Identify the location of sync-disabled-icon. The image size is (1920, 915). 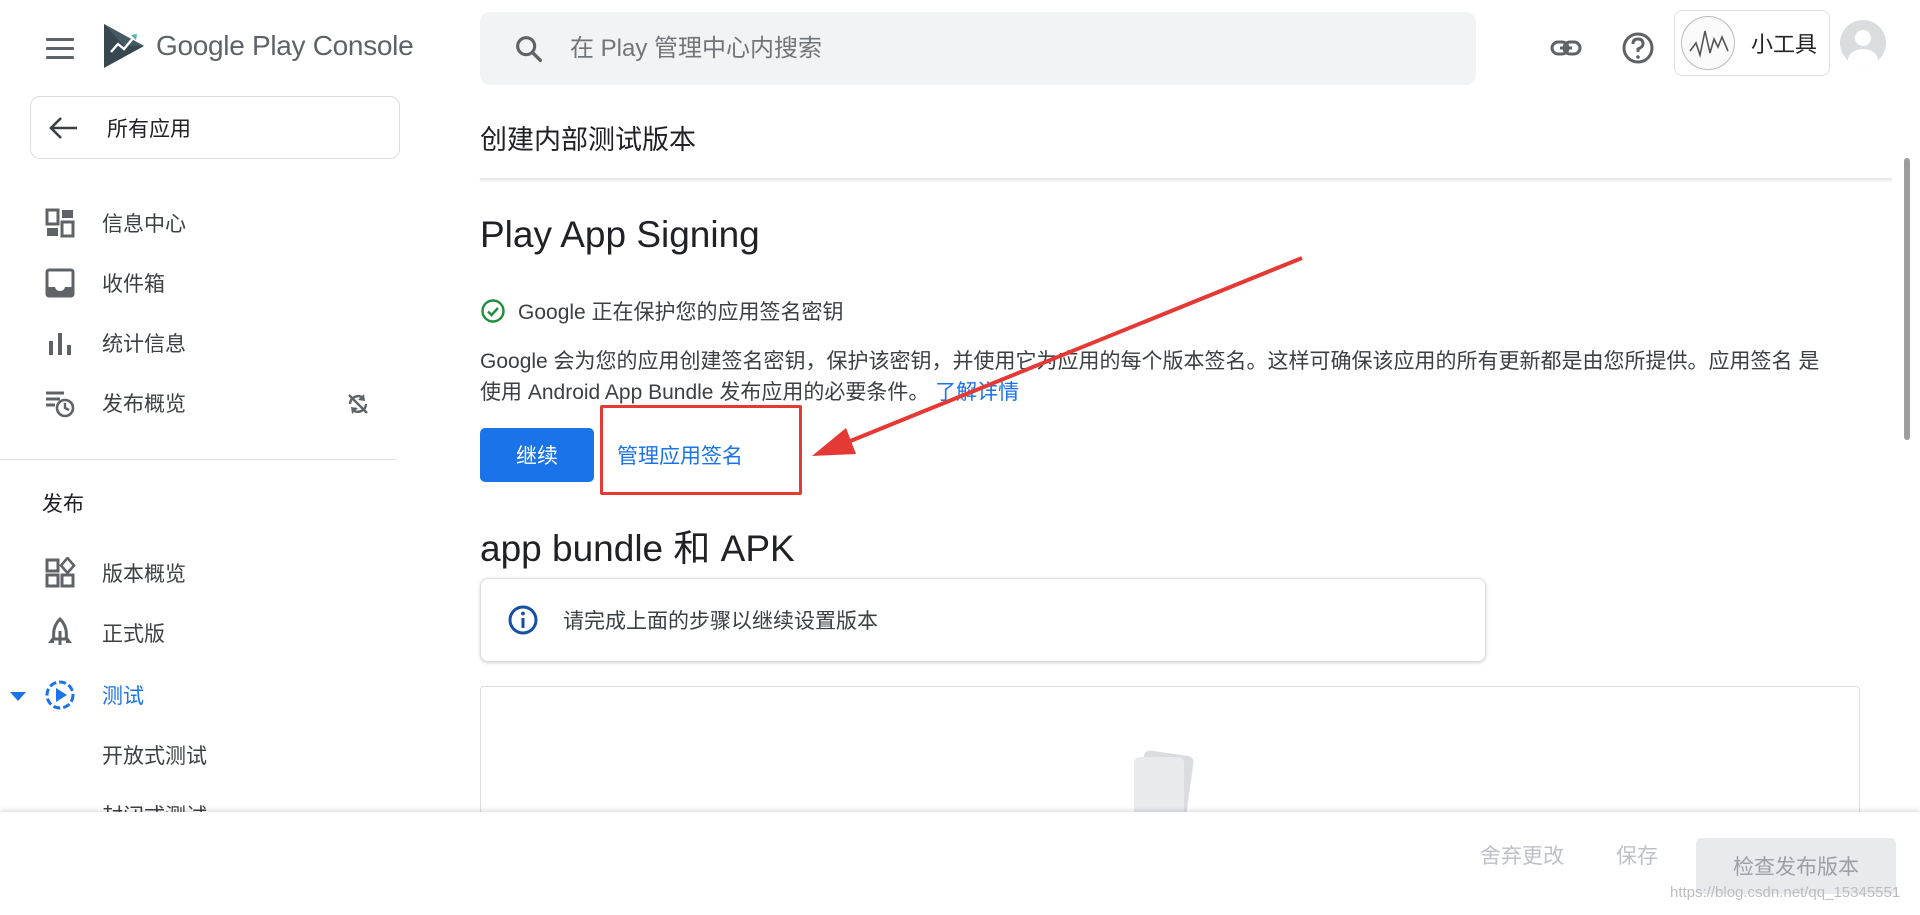
(358, 404).